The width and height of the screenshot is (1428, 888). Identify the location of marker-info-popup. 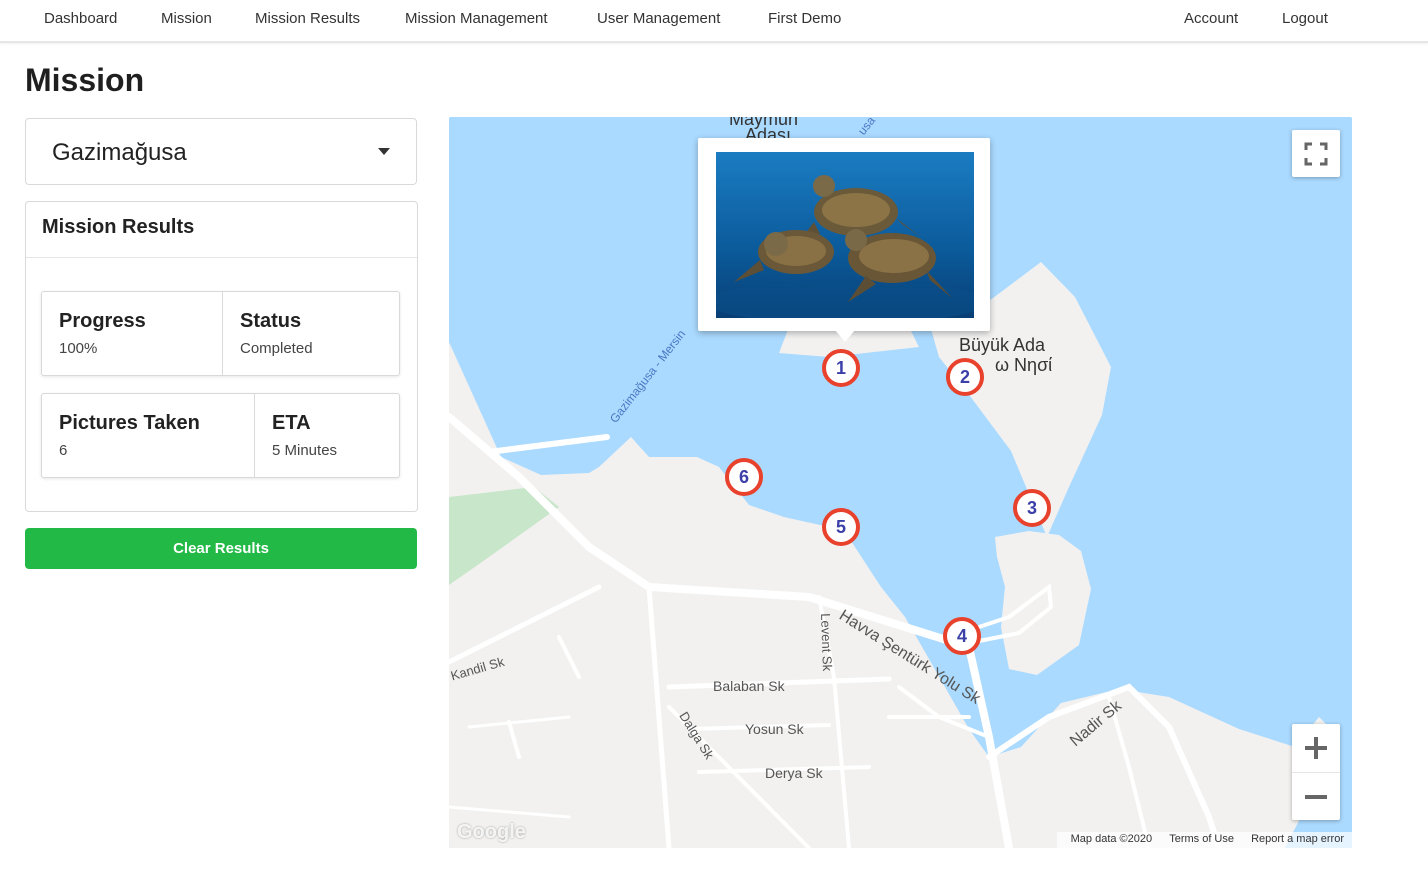
(844, 240).